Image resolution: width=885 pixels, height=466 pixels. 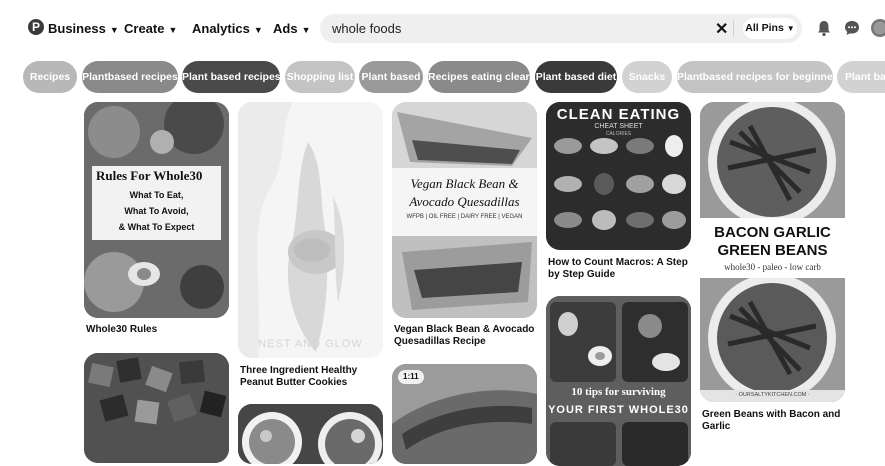 I want to click on pill-plant-based: Plant based, so click(x=391, y=77).